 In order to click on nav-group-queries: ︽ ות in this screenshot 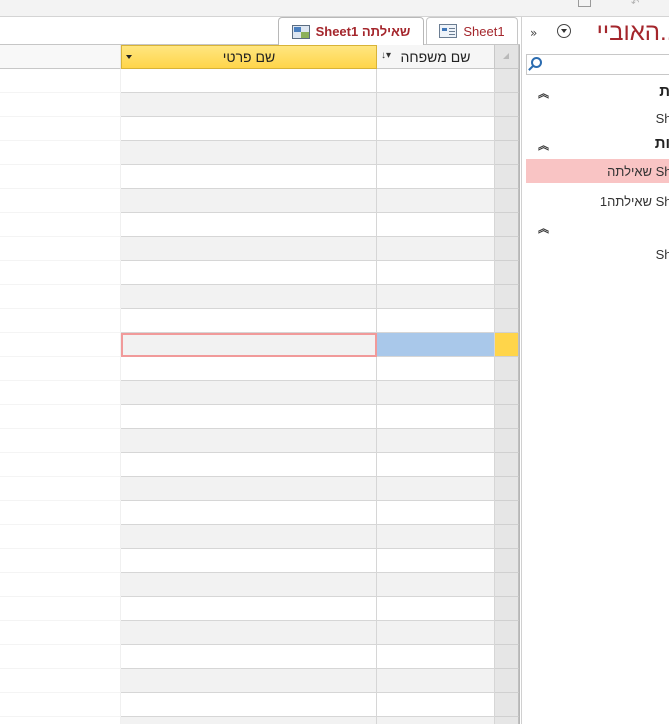, I will do `click(595, 144)`.